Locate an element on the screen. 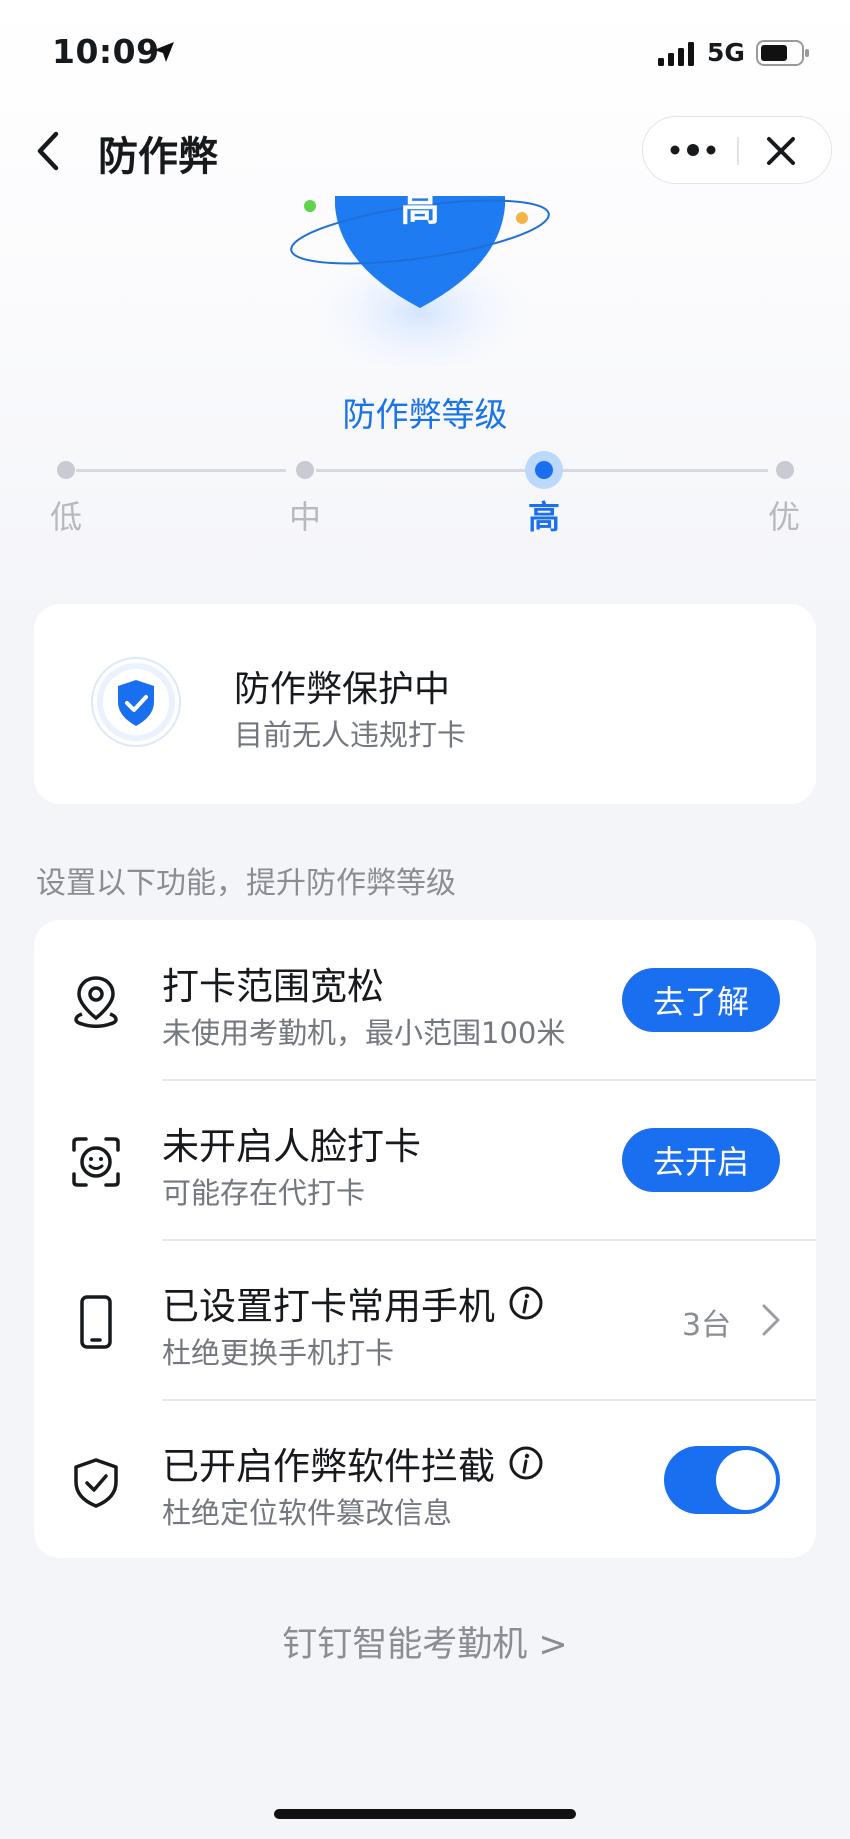 Image resolution: width=850 pixels, height=1839 pixels. list-item-cheat-block: 已开启作弊软件拦截 杜绝定位软件篡改信息 is located at coordinates (425, 1480).